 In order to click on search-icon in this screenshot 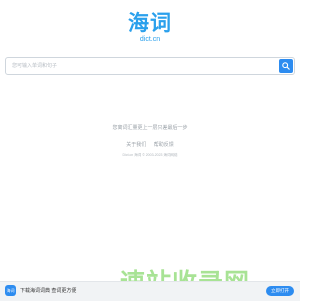, I will do `click(286, 66)`.